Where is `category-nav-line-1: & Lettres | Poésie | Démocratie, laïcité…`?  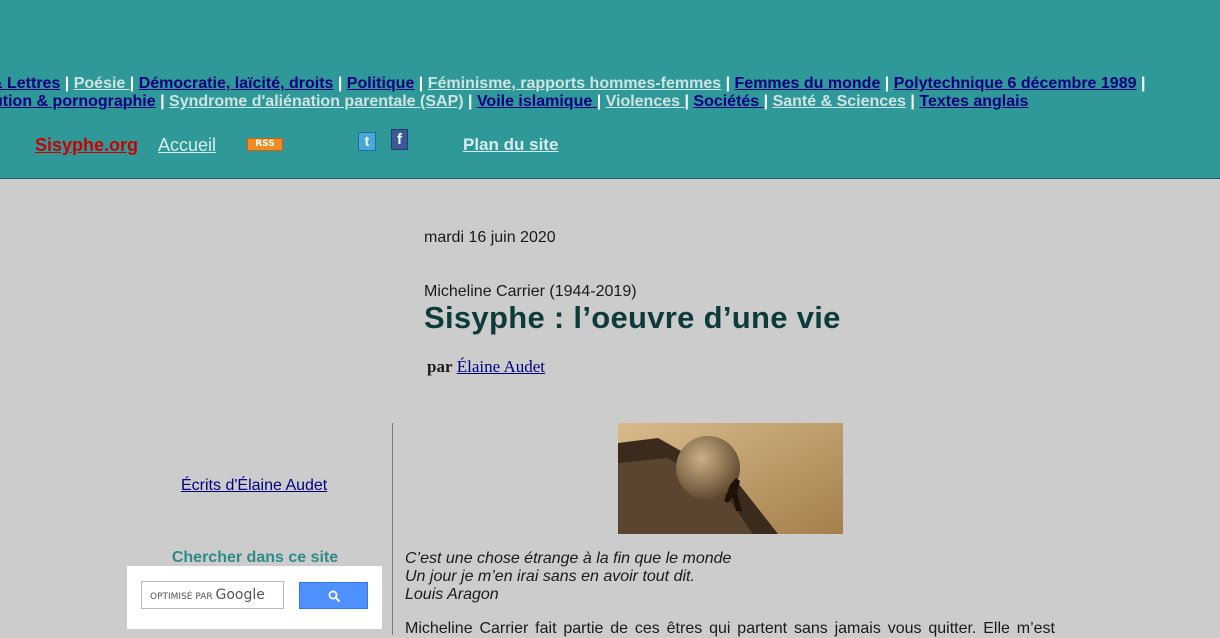 category-nav-line-1: & Lettres | Poésie | Démocratie, laïcité… is located at coordinates (572, 84).